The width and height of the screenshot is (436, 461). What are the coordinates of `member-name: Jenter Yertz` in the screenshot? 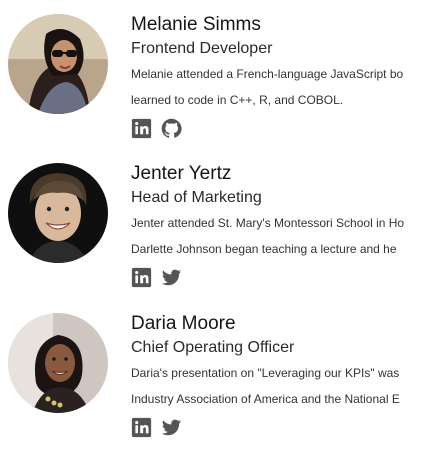 It's located at (181, 173).